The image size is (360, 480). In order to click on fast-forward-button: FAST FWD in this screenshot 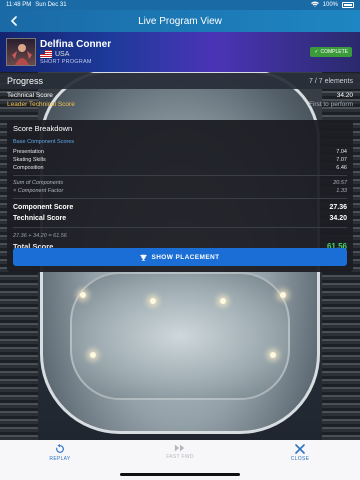, I will do `click(180, 452)`.